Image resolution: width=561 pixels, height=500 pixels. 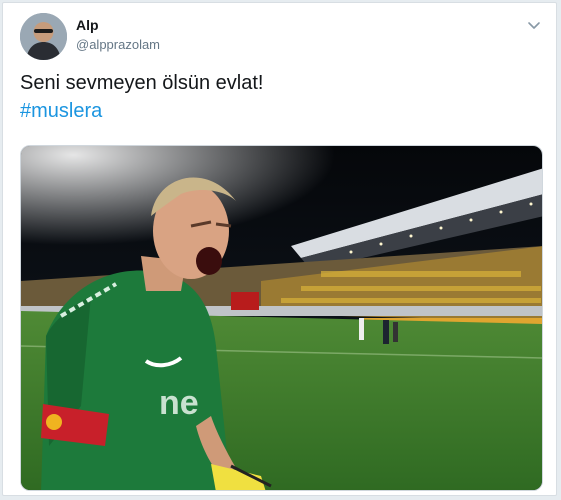 I want to click on avatar-image, so click(x=43, y=36).